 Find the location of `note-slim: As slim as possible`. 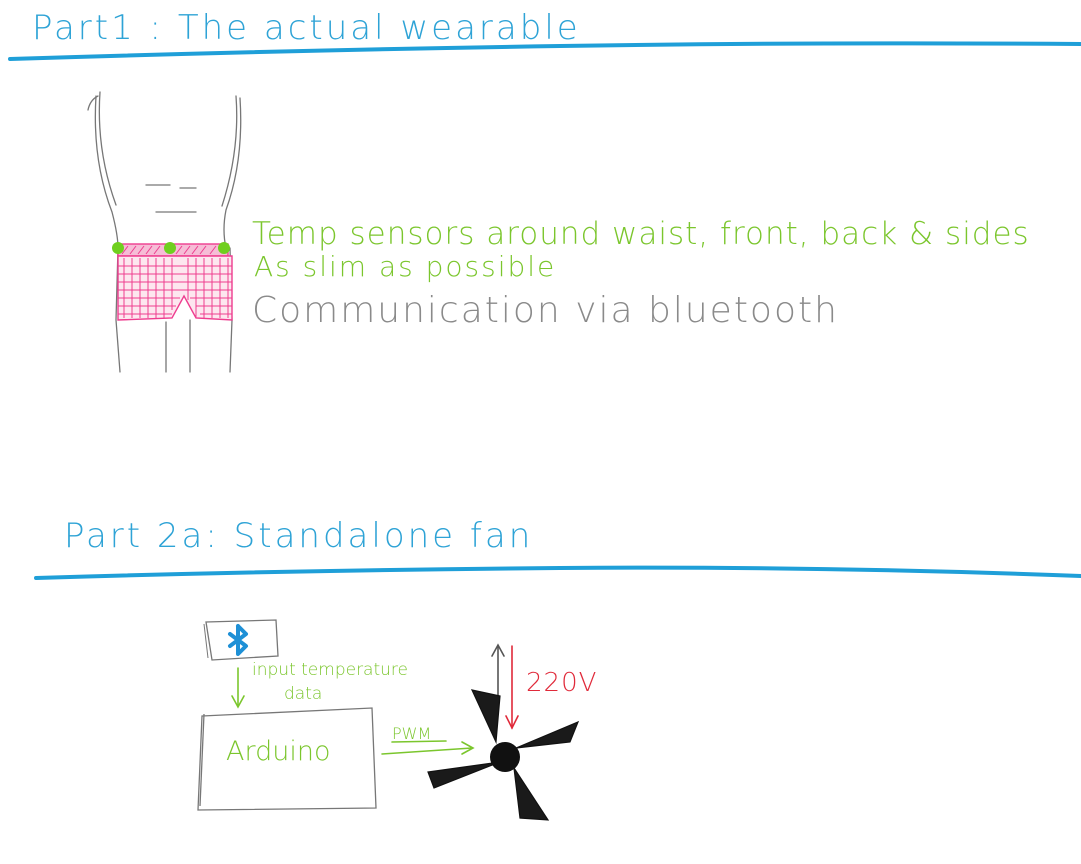

note-slim: As slim as possible is located at coordinates (405, 266).